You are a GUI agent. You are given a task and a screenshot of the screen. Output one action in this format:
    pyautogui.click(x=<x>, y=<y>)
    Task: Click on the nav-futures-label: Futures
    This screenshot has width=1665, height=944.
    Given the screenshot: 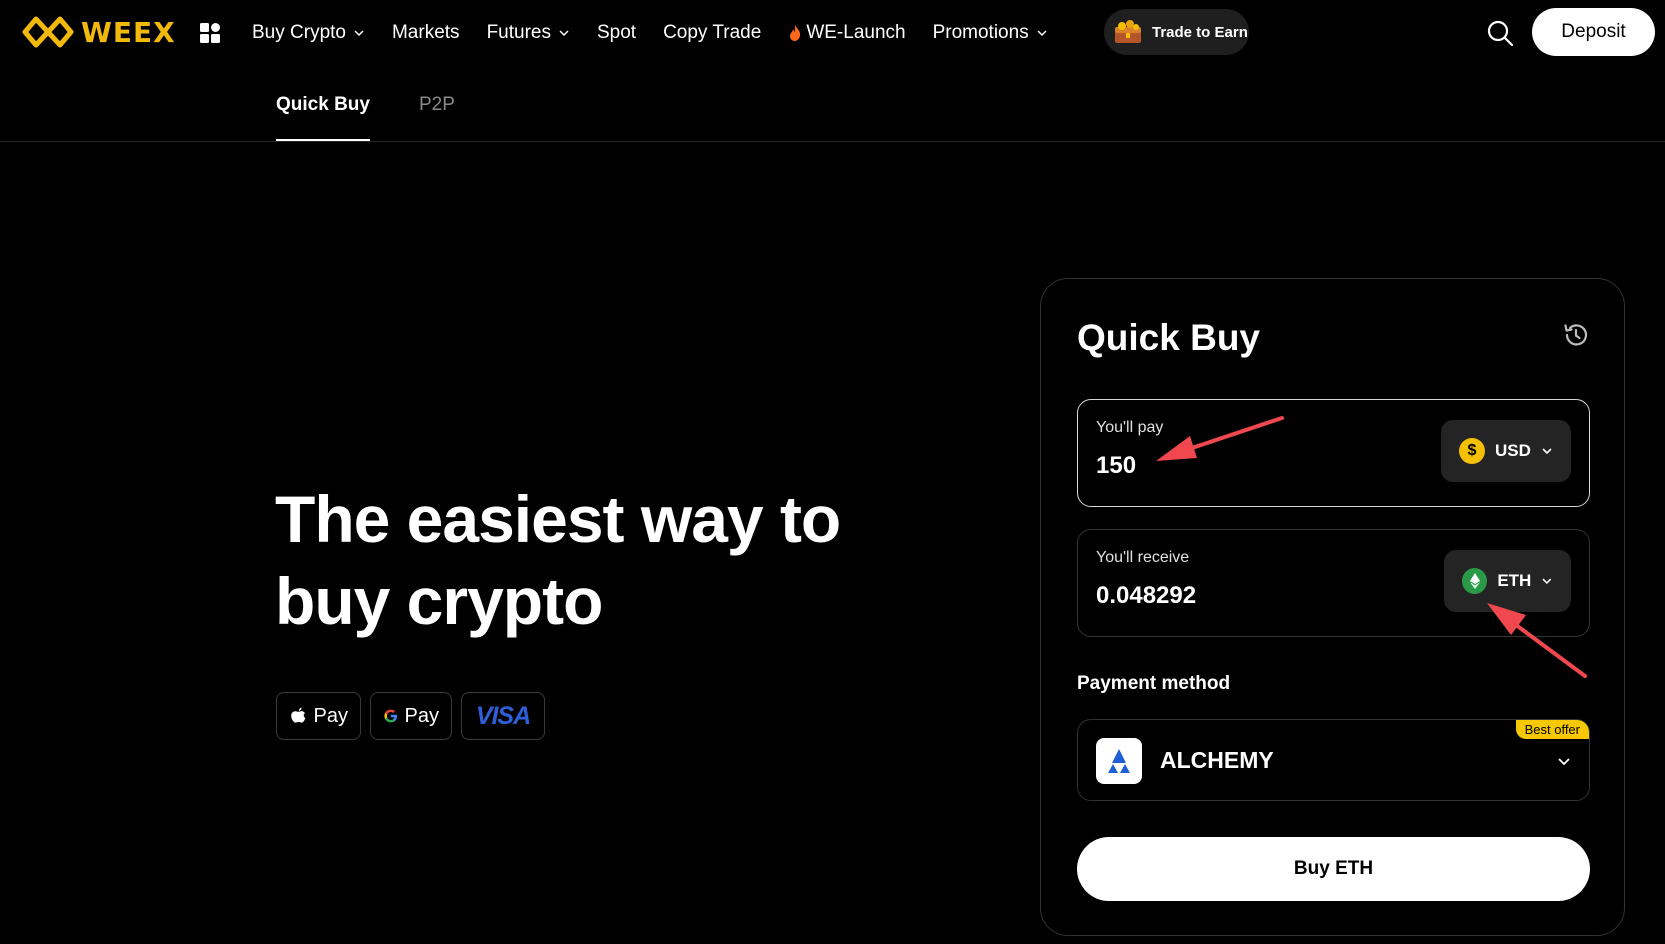 What is the action you would take?
    pyautogui.click(x=518, y=32)
    